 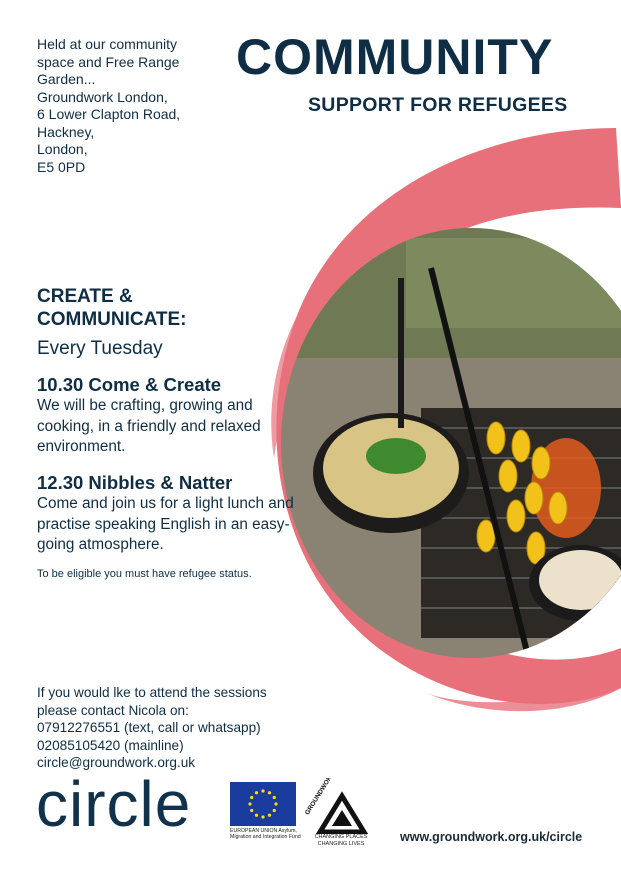 What do you see at coordinates (113, 710) in the screenshot?
I see `contact-line: please contact Nicola on:` at bounding box center [113, 710].